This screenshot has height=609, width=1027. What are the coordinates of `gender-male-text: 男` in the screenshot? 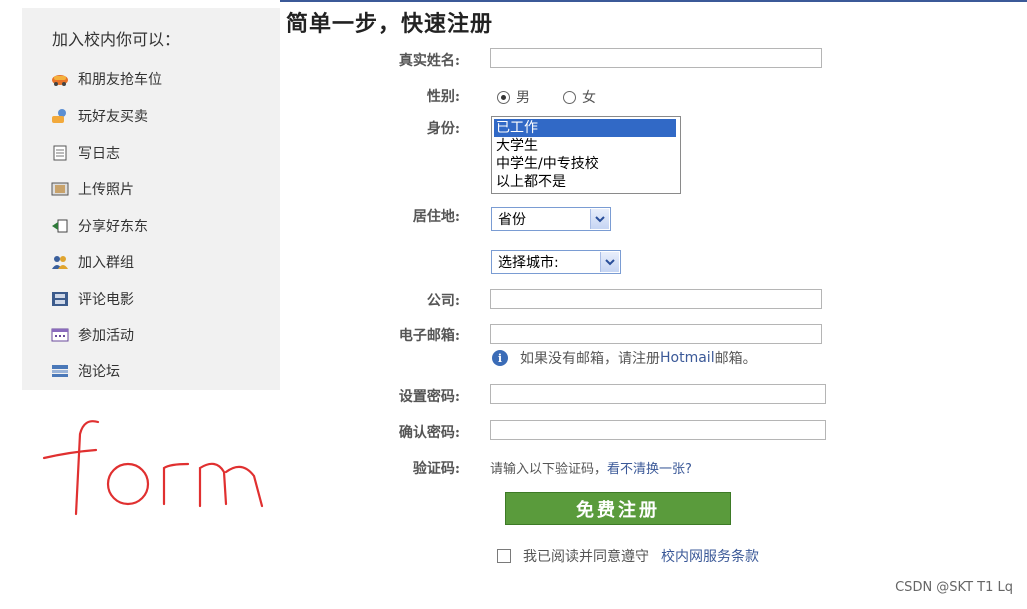 It's located at (523, 98).